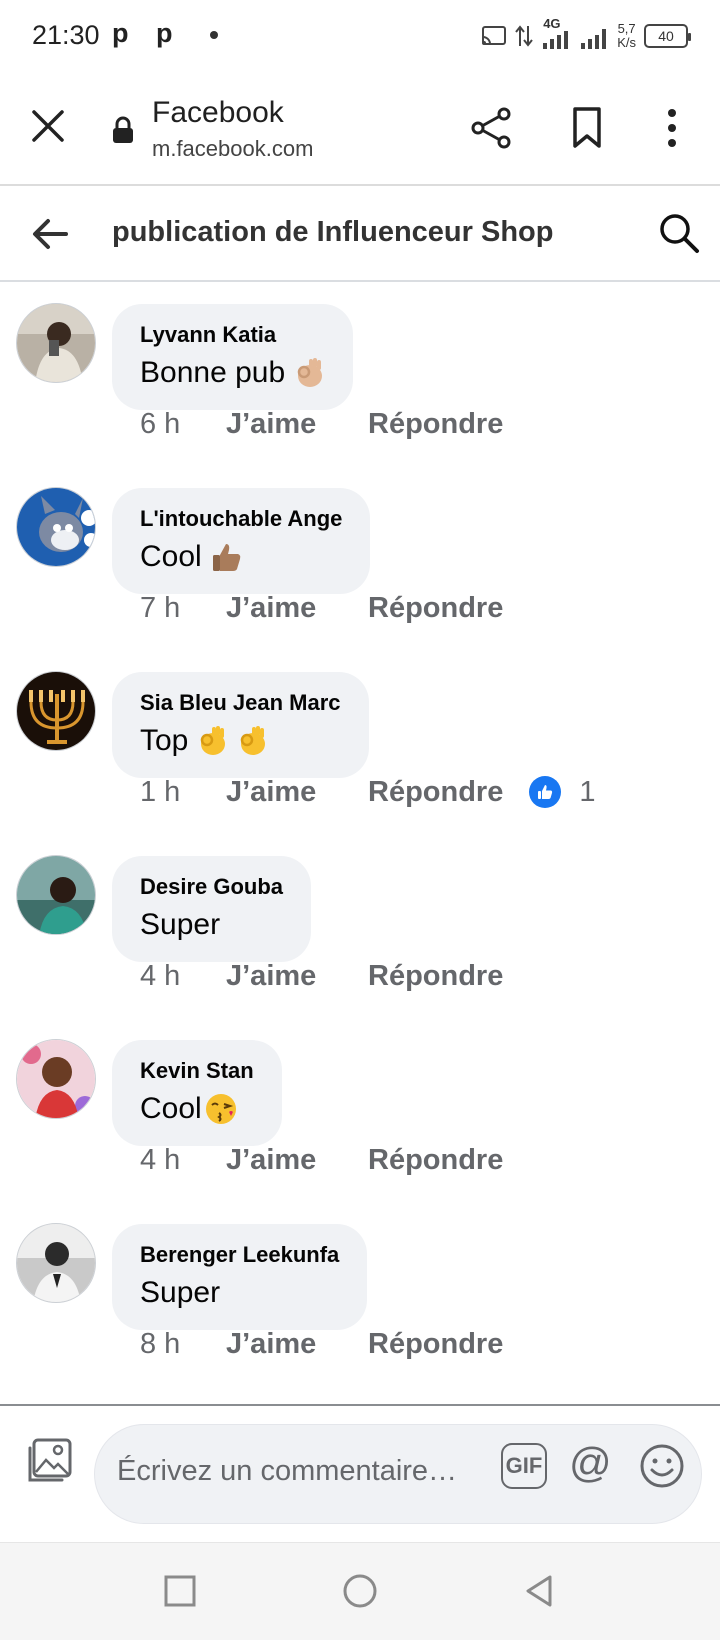 This screenshot has height=1640, width=720. What do you see at coordinates (183, 1344) in the screenshot?
I see `comment-time: 8 h` at bounding box center [183, 1344].